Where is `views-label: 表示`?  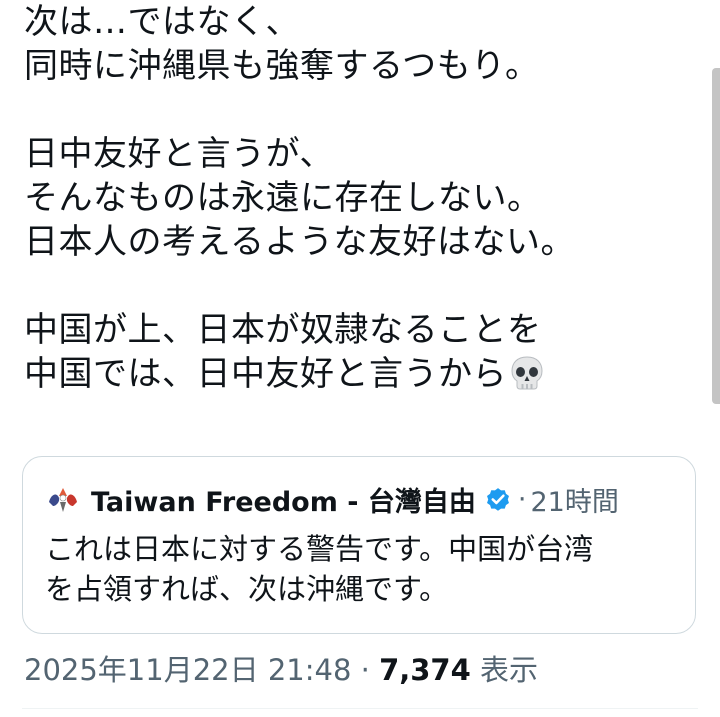 views-label: 表示 is located at coordinates (509, 670).